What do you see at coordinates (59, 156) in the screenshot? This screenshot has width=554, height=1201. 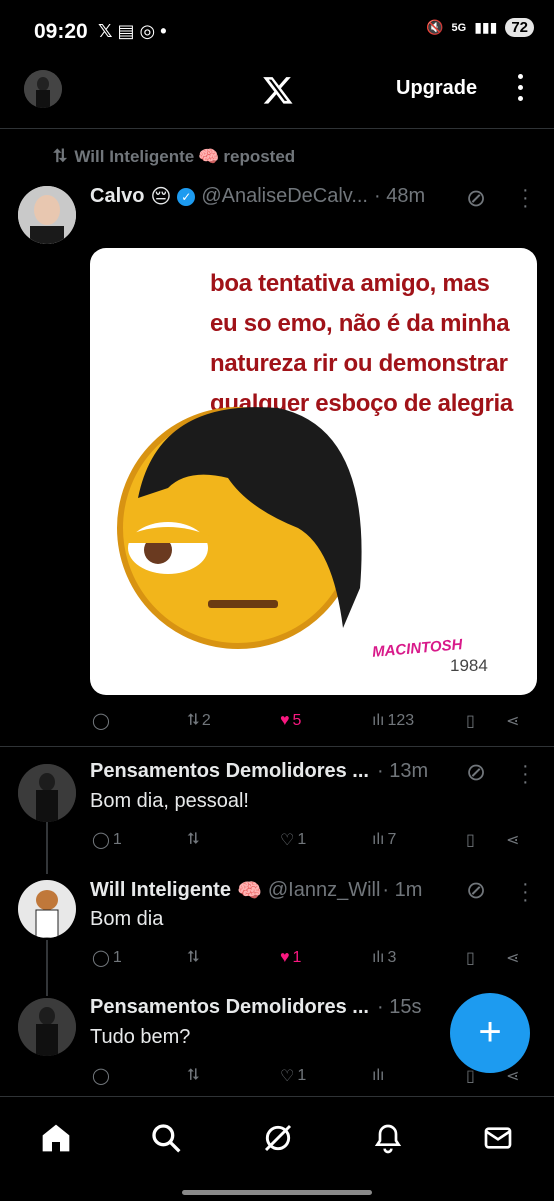 I see `repost-icon: ⮁` at bounding box center [59, 156].